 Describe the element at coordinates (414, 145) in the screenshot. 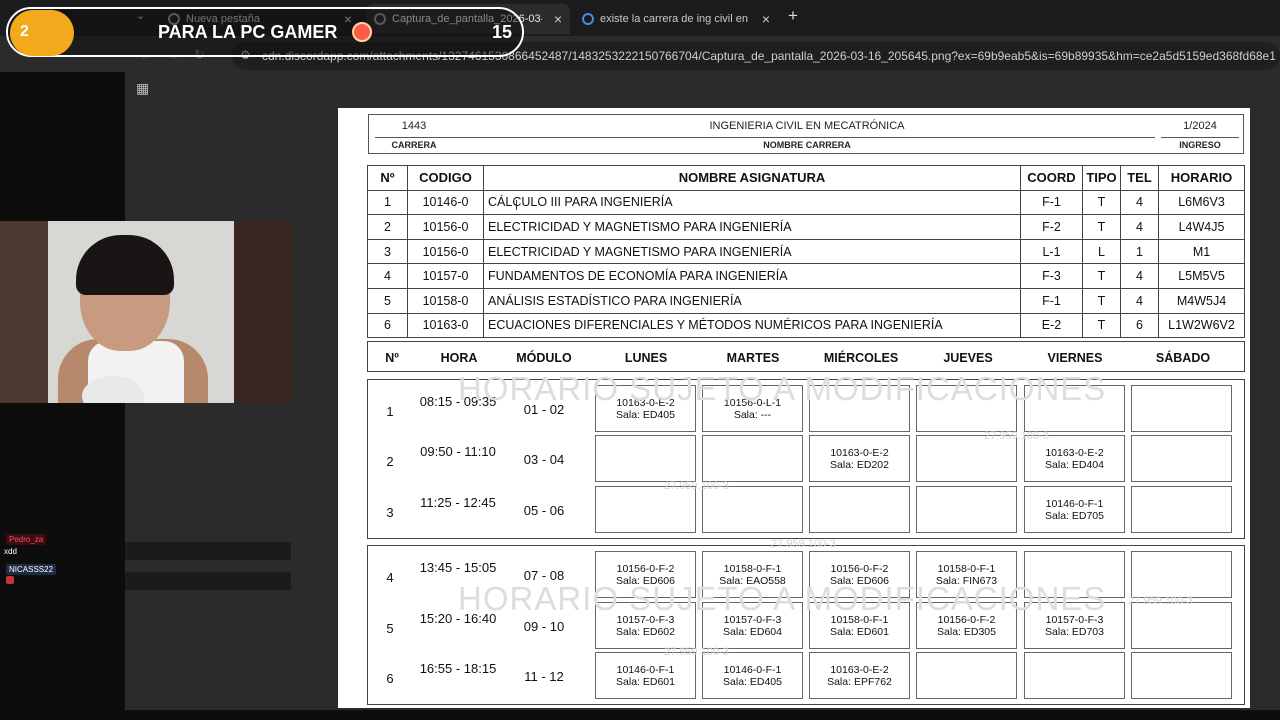

I see `career-label: CARRERA` at that location.